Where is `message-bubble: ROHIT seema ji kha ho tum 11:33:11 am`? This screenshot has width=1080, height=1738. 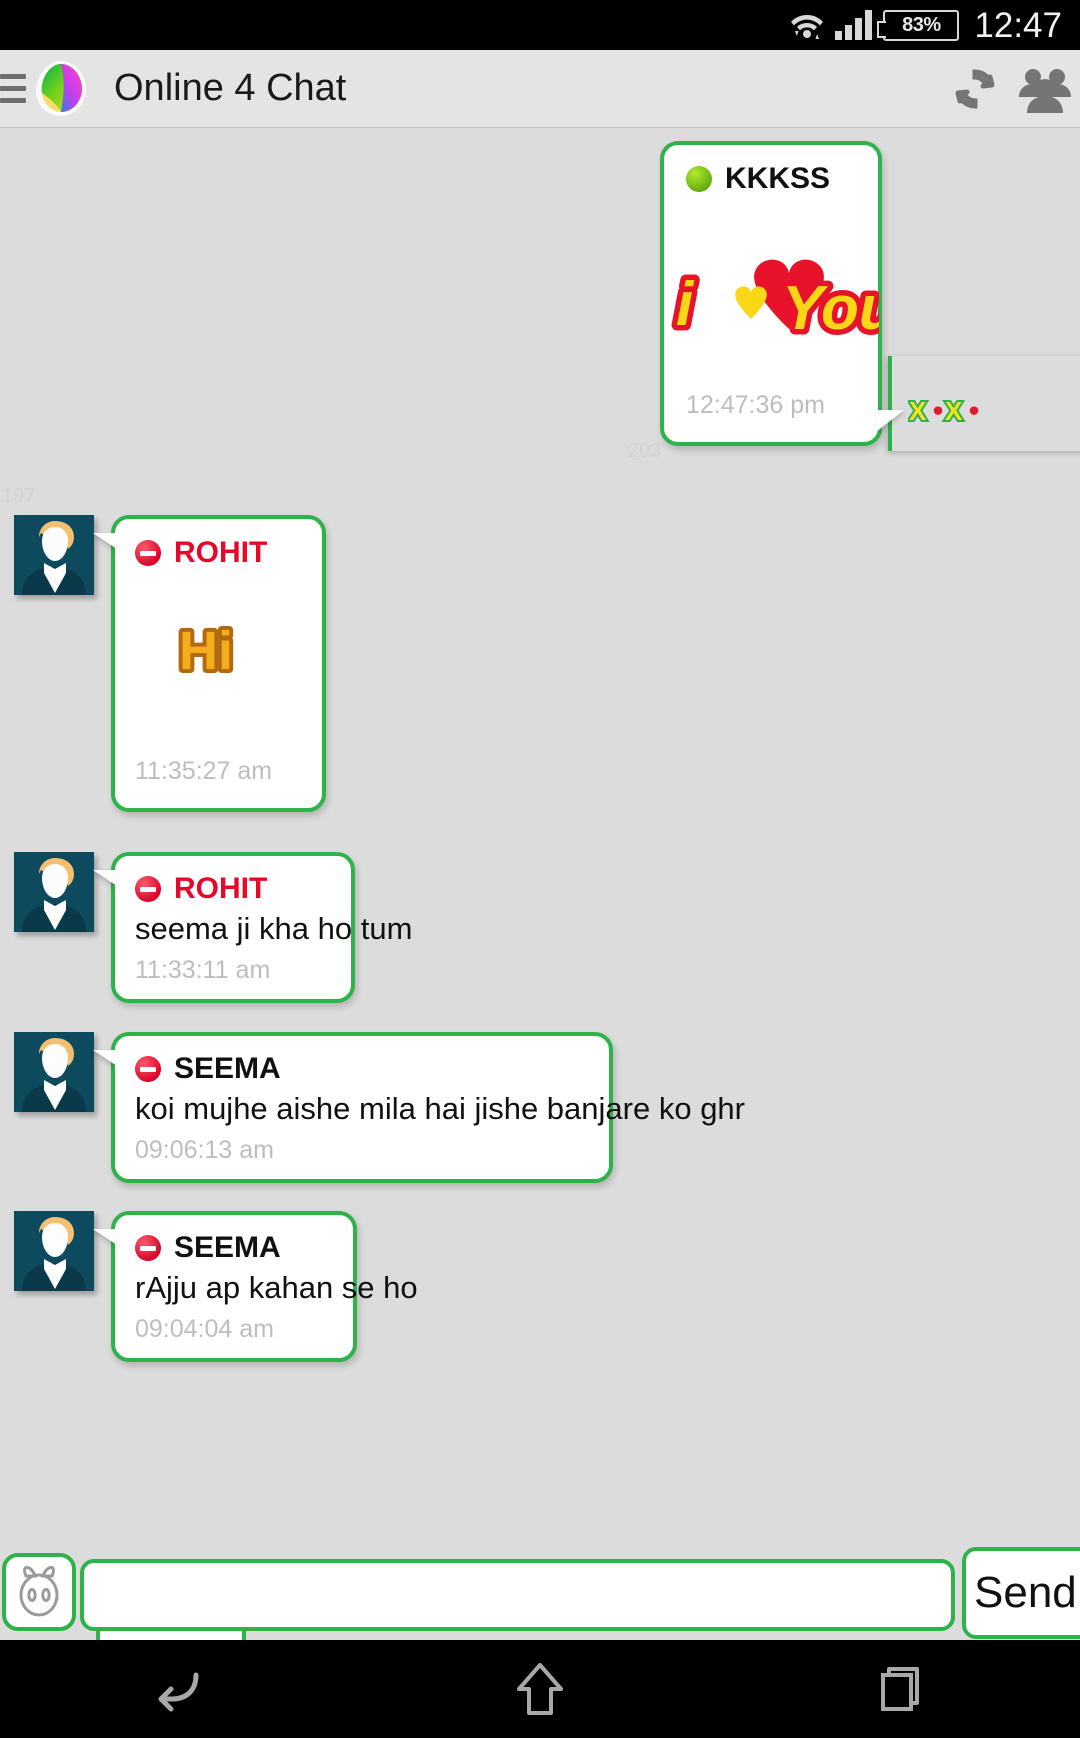
message-bubble: ROHIT seema ji kha ho tum 11:33:11 am is located at coordinates (253, 927).